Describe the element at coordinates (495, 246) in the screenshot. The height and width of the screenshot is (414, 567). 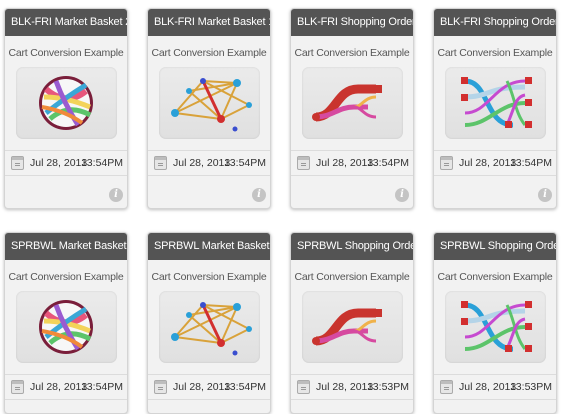
I see `card-title: SPRBWL Shopping Order 1` at that location.